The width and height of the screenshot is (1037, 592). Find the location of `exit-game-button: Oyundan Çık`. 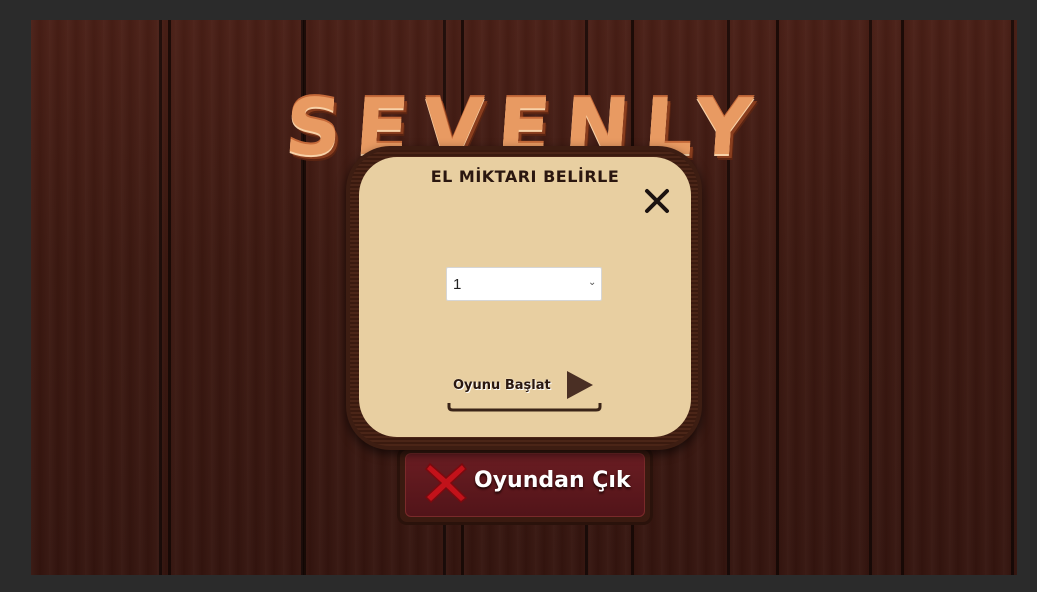

exit-game-button: Oyundan Çık is located at coordinates (525, 486).